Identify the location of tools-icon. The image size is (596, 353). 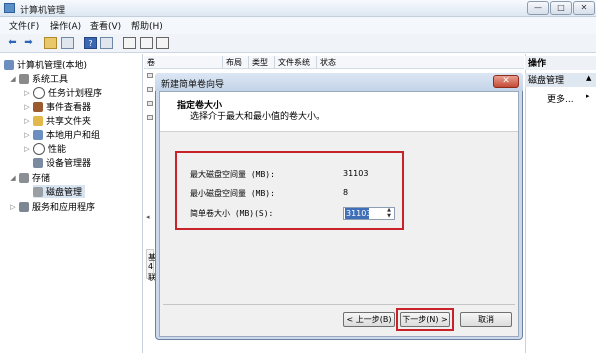
(24, 78).